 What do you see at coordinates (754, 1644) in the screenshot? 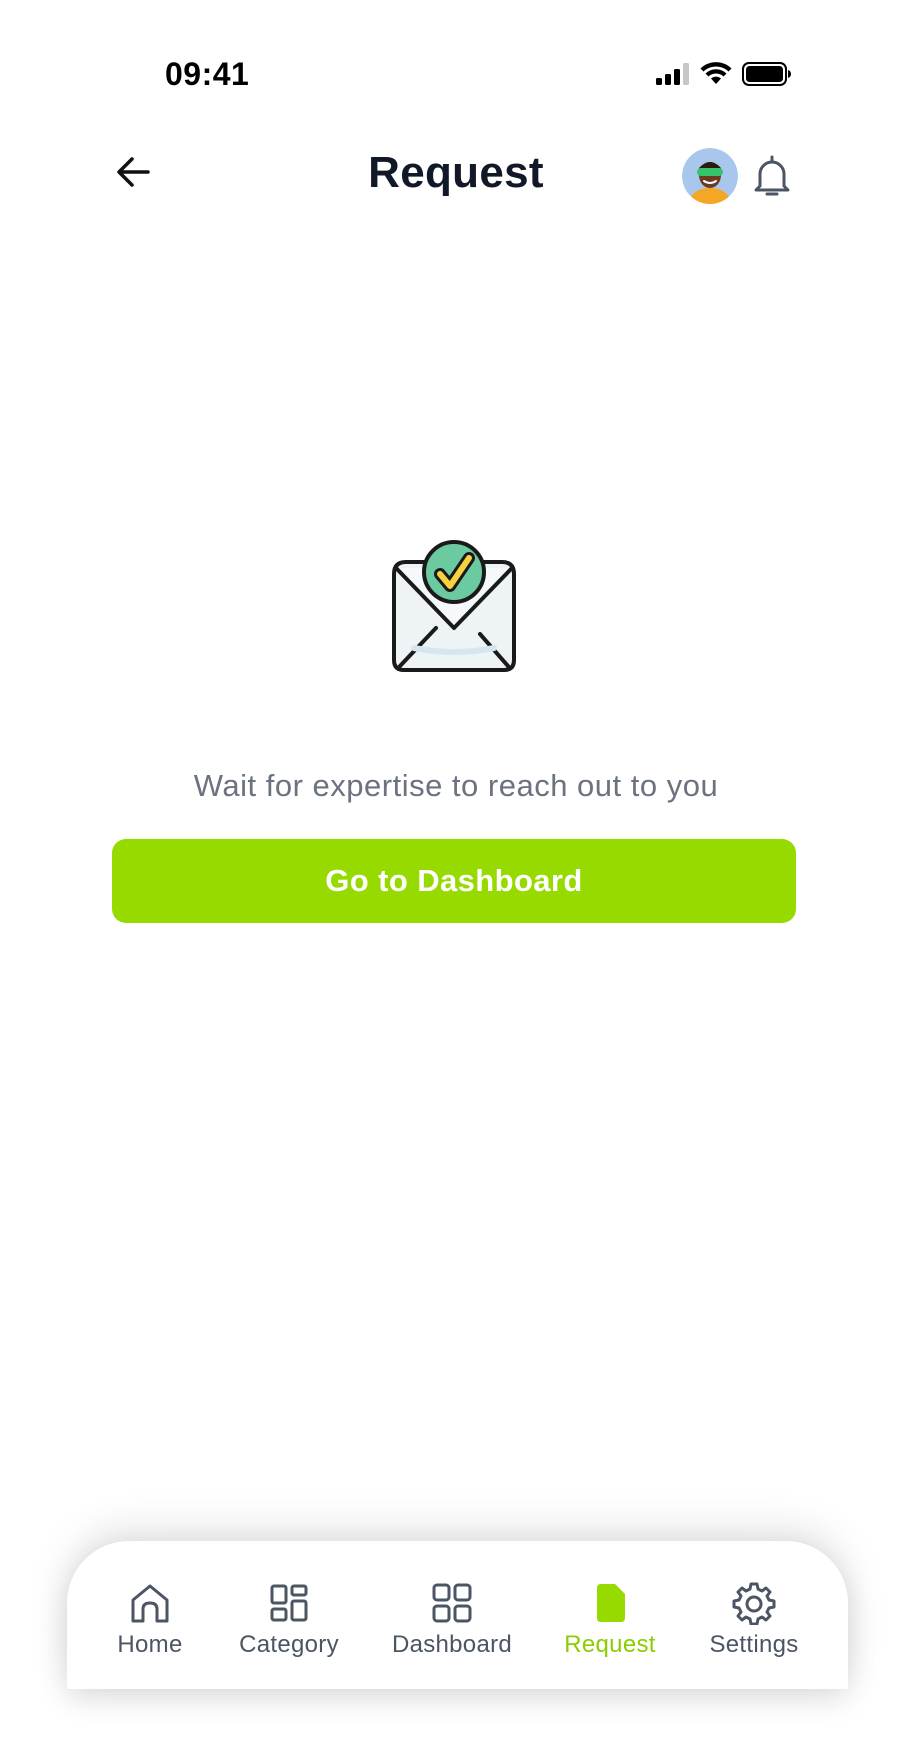
I see `tab-label: Settings` at bounding box center [754, 1644].